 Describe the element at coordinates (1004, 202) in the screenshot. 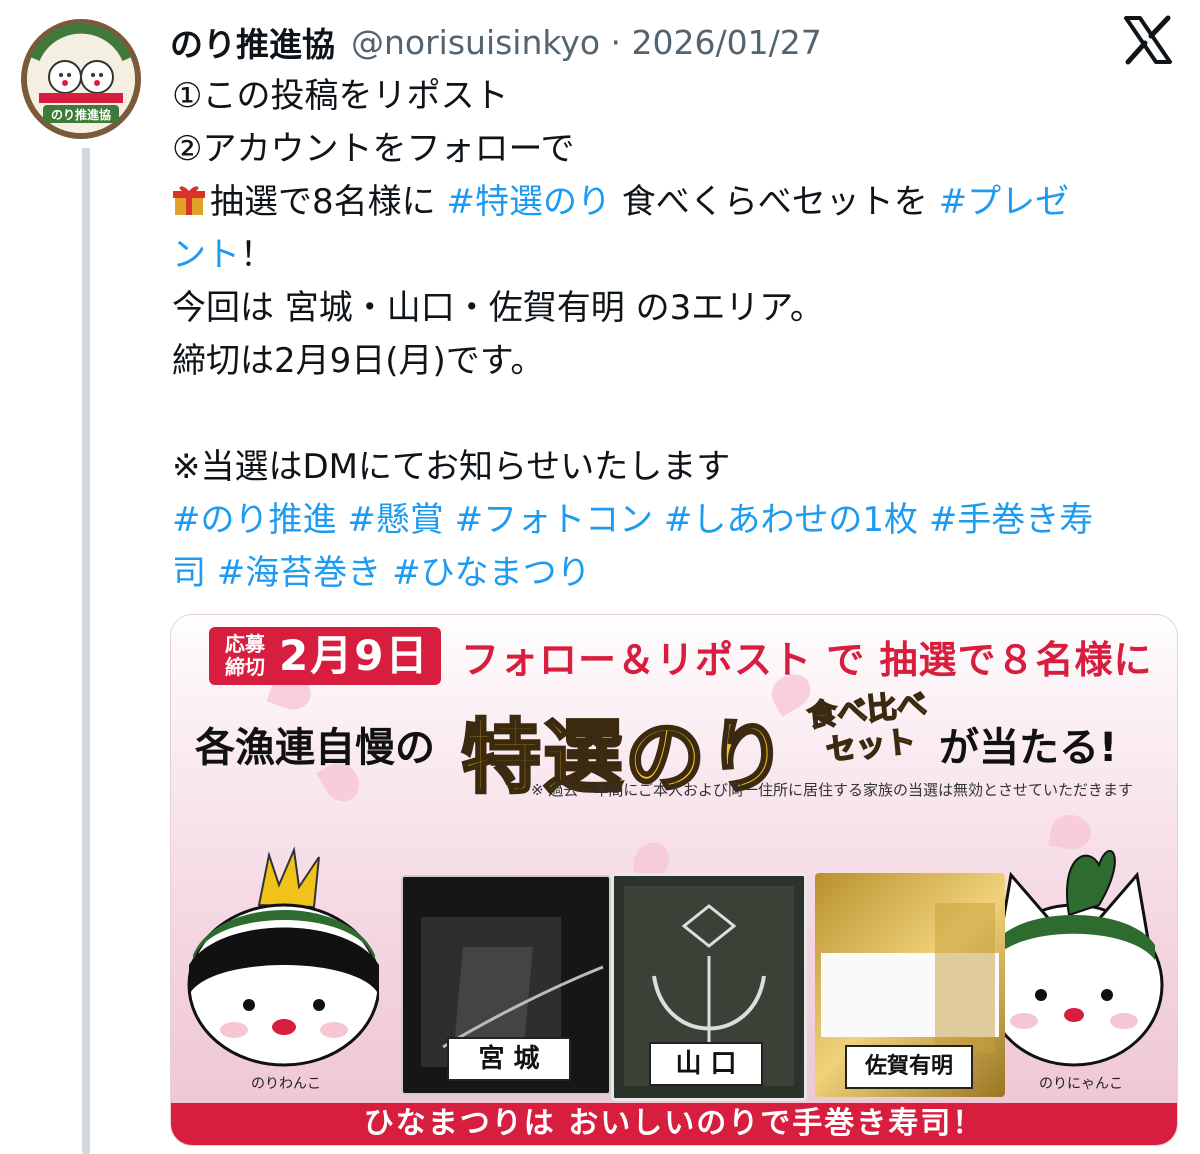

I see `hashtag-link: #プレゼ` at that location.